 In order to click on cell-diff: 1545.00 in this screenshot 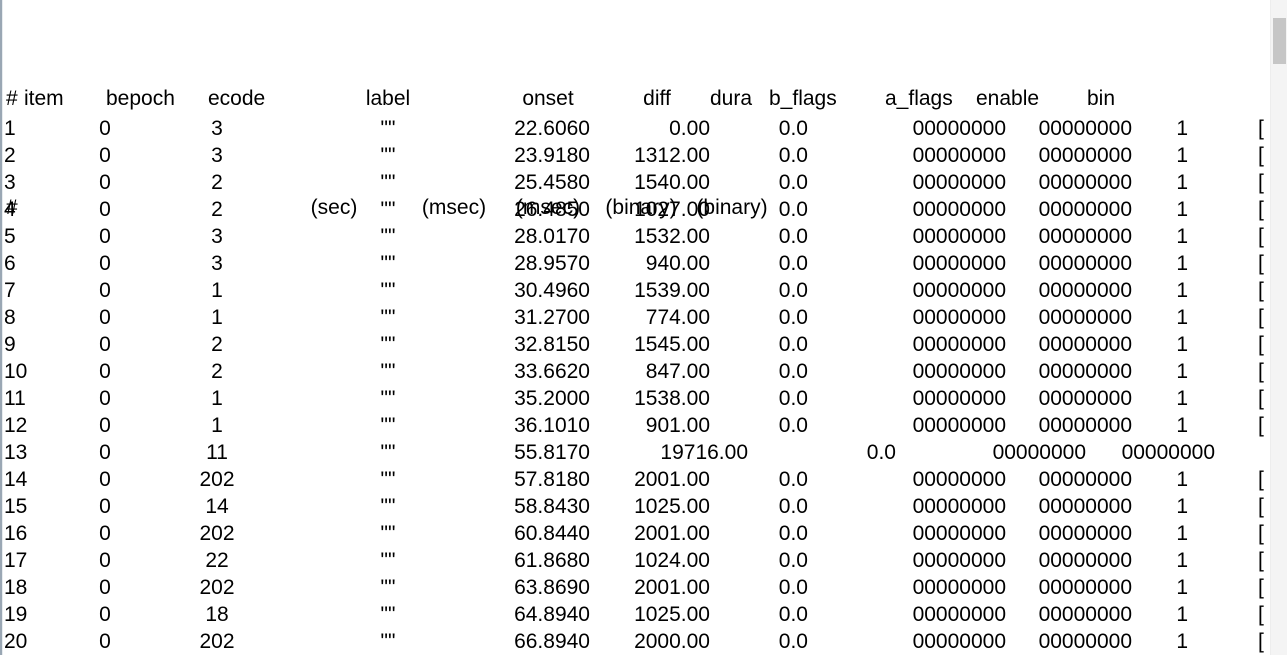, I will do `click(672, 344)`.